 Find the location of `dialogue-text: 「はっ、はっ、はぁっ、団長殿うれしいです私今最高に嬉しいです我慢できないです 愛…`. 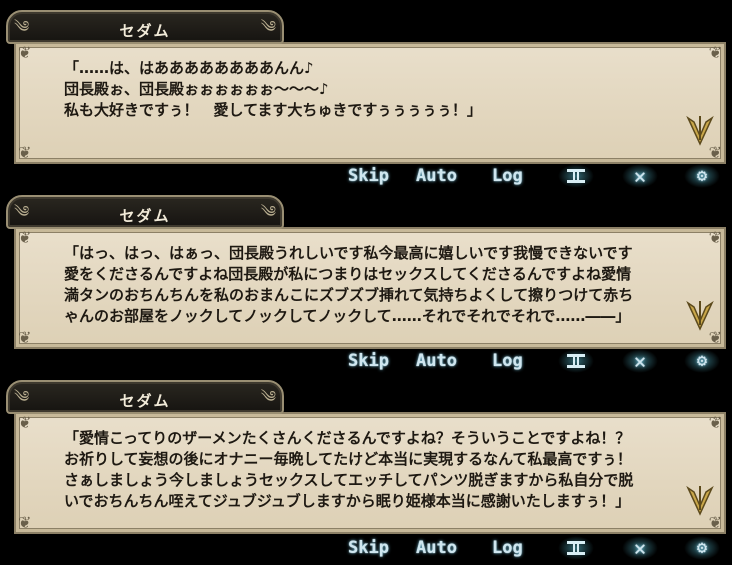

dialogue-text: 「はっ、はっ、はぁっ、団長殿うれしいです私今最高に嬉しいです我慢できないです 愛… is located at coordinates (349, 284).